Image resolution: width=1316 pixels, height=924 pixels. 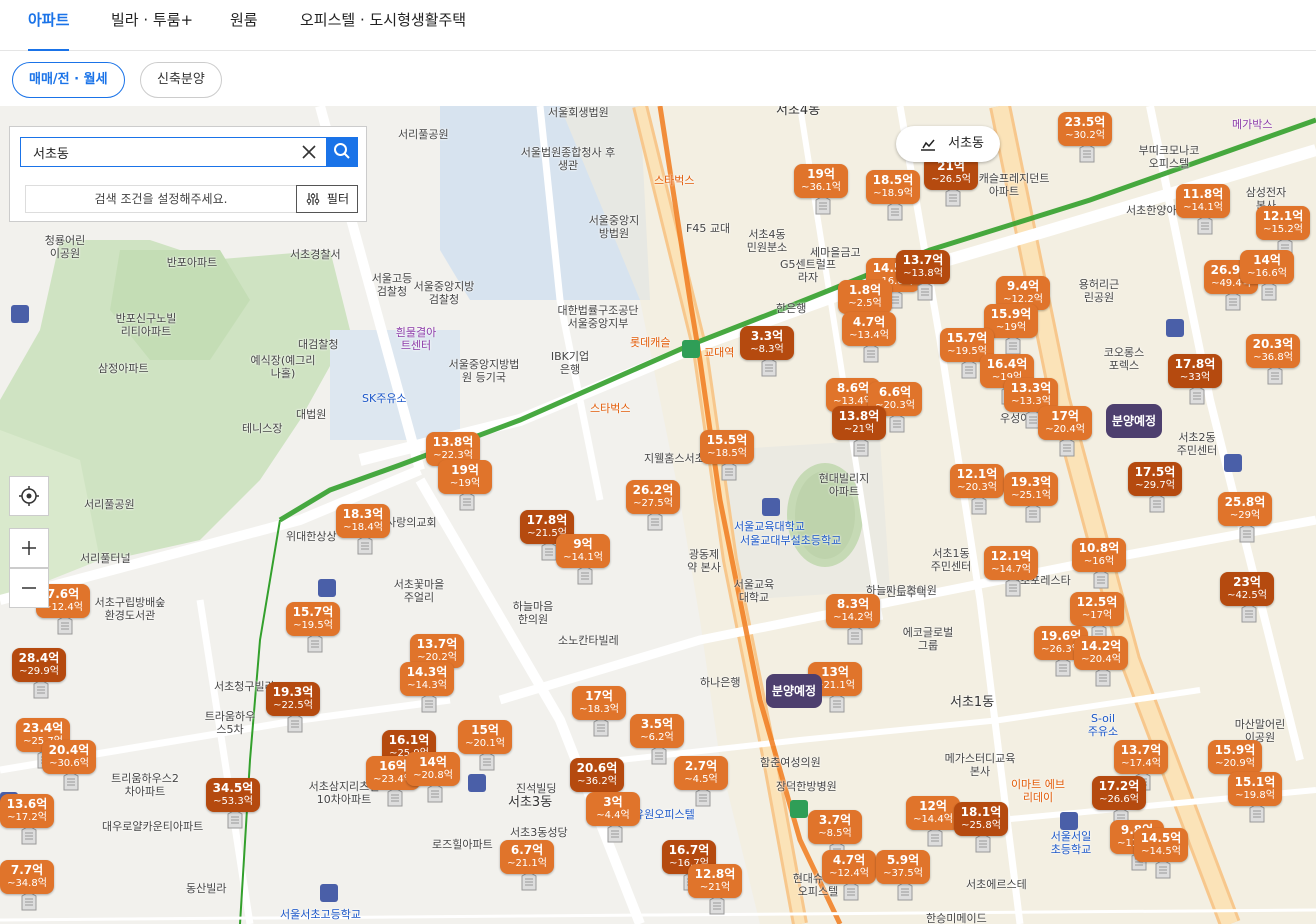 I want to click on tab-officetel: 오피스텔 · 도시형생활주택, so click(x=383, y=25).